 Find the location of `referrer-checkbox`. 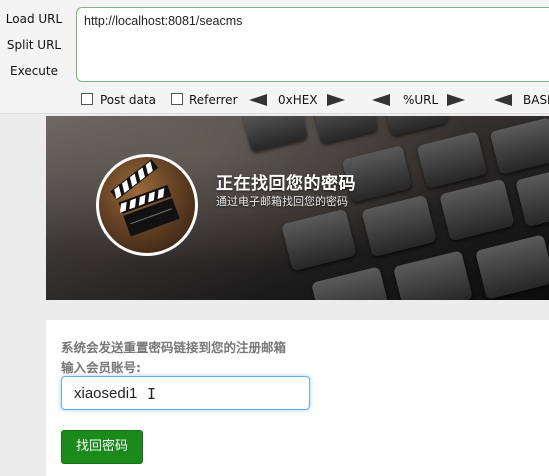

referrer-checkbox is located at coordinates (177, 99).